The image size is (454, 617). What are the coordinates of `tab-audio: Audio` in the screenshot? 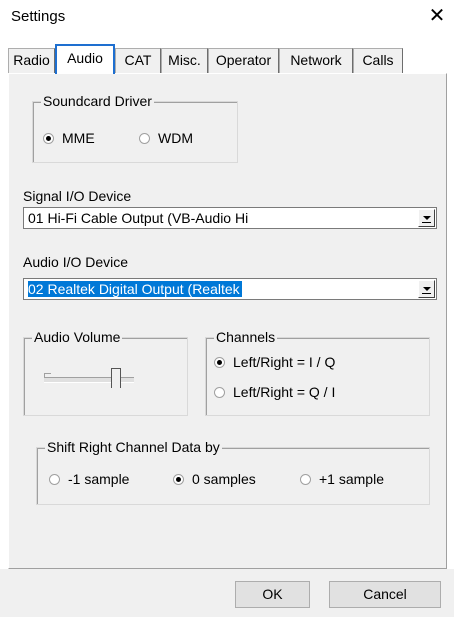 It's located at (85, 59).